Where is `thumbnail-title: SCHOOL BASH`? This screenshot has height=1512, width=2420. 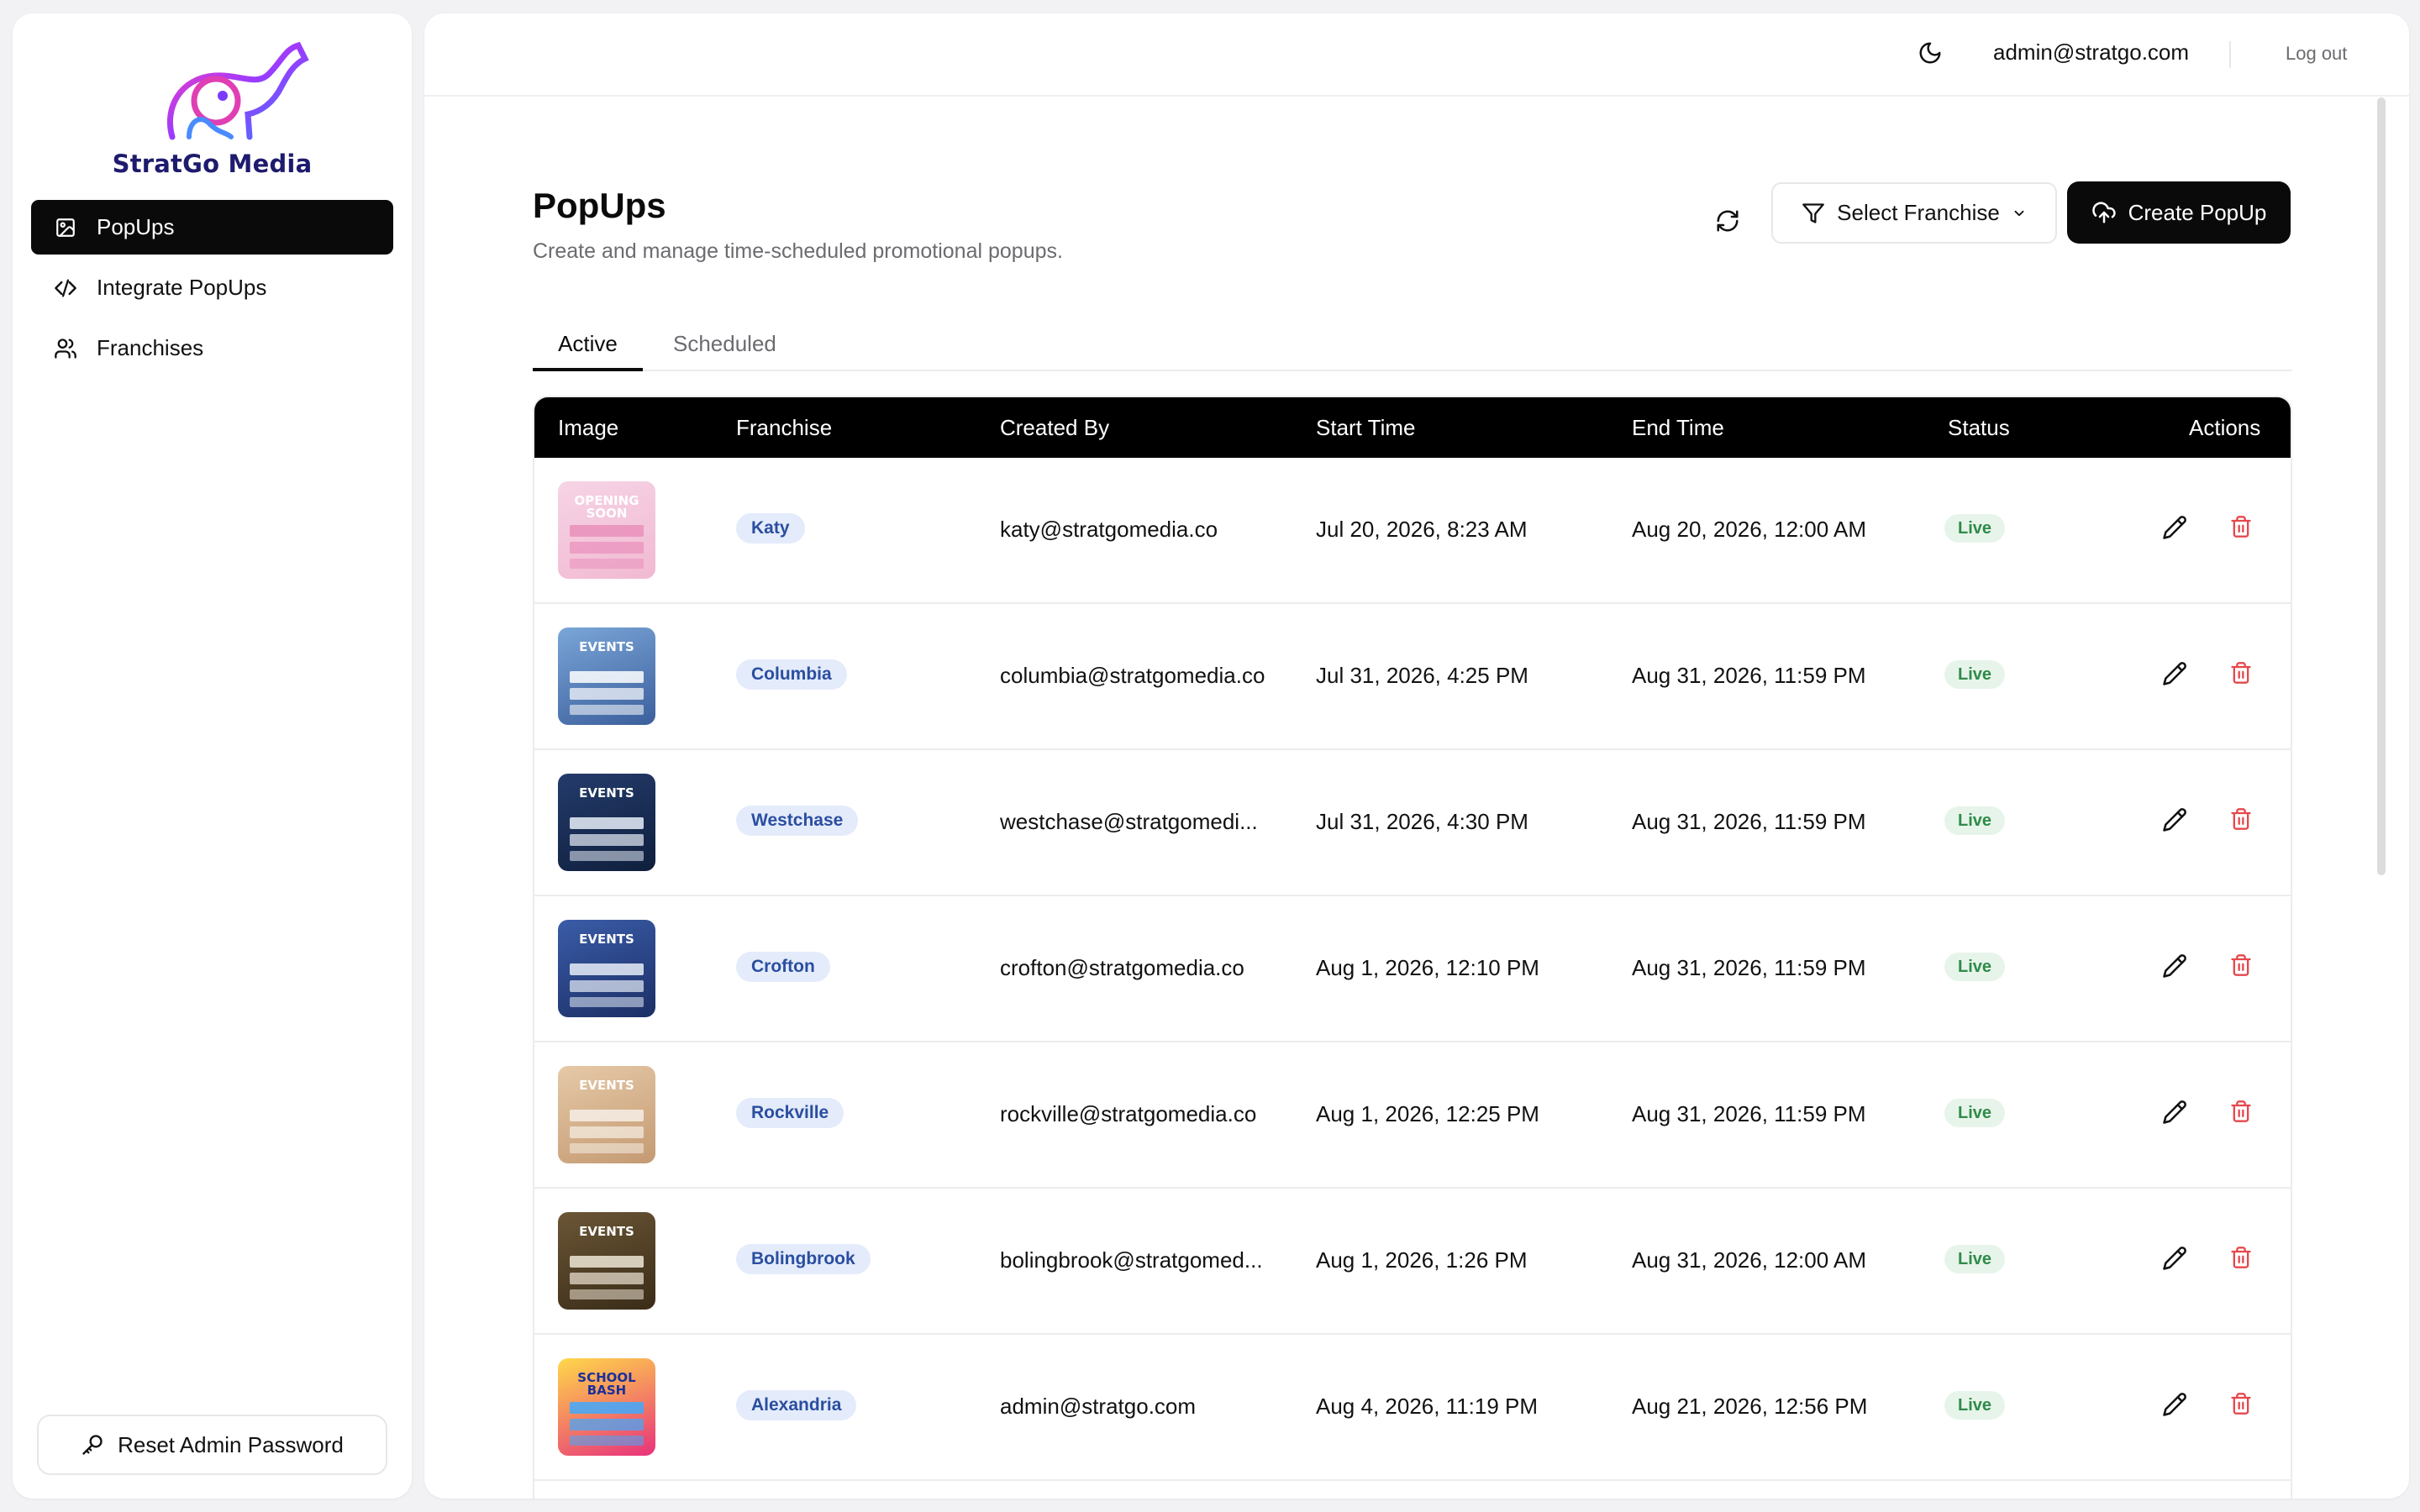
thumbnail-title: SCHOOL BASH is located at coordinates (606, 1384).